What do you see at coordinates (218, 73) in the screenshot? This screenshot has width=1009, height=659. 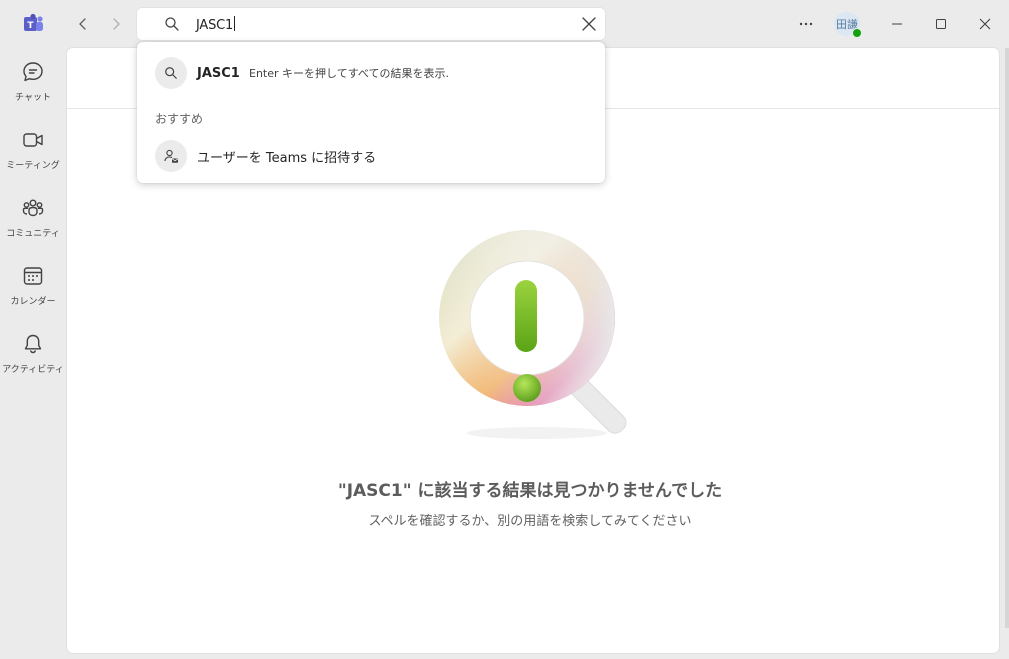 I see `search-query-text: JASC1` at bounding box center [218, 73].